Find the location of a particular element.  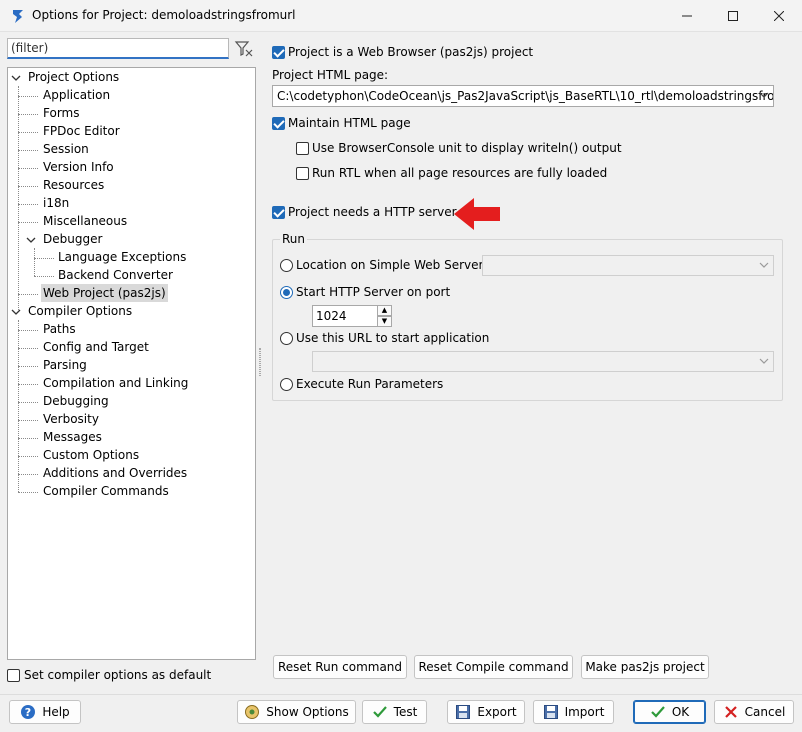

export-button-label: Export is located at coordinates (497, 712).